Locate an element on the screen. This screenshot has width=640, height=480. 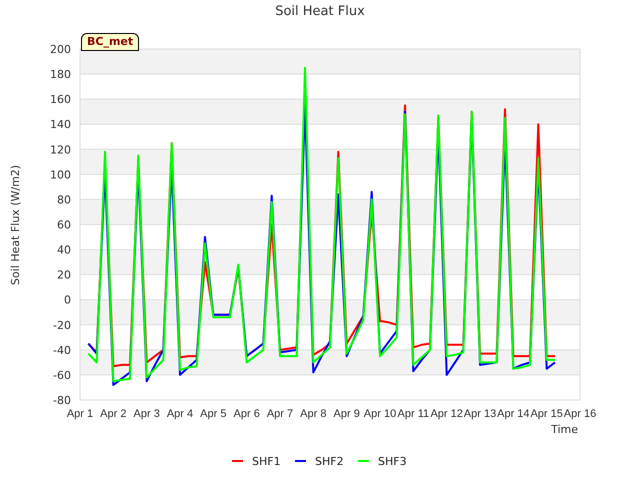
x-tick-label: Apr 4 is located at coordinates (180, 414).